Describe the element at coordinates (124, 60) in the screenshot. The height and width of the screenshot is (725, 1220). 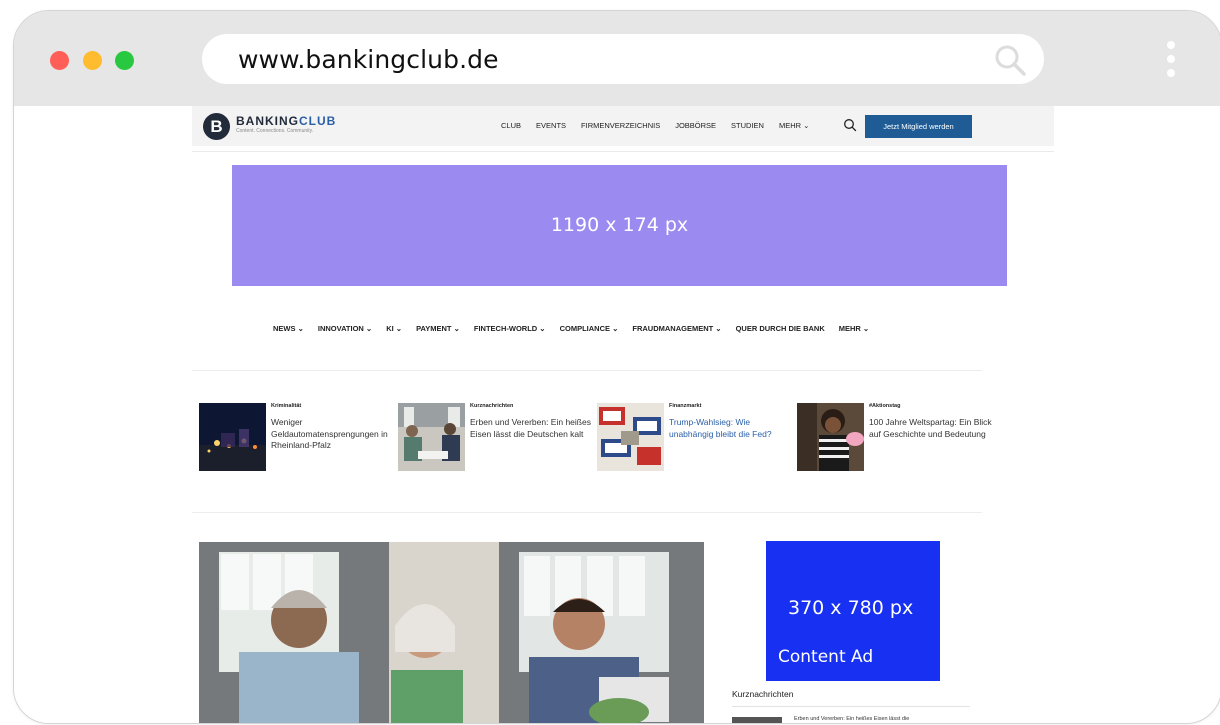
I see `maximize-window-button` at that location.